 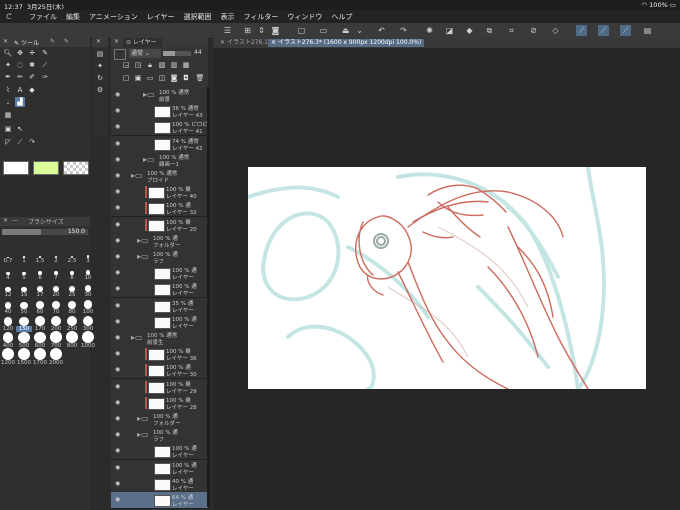 I want to click on main-color-swatch, so click(x=16, y=168).